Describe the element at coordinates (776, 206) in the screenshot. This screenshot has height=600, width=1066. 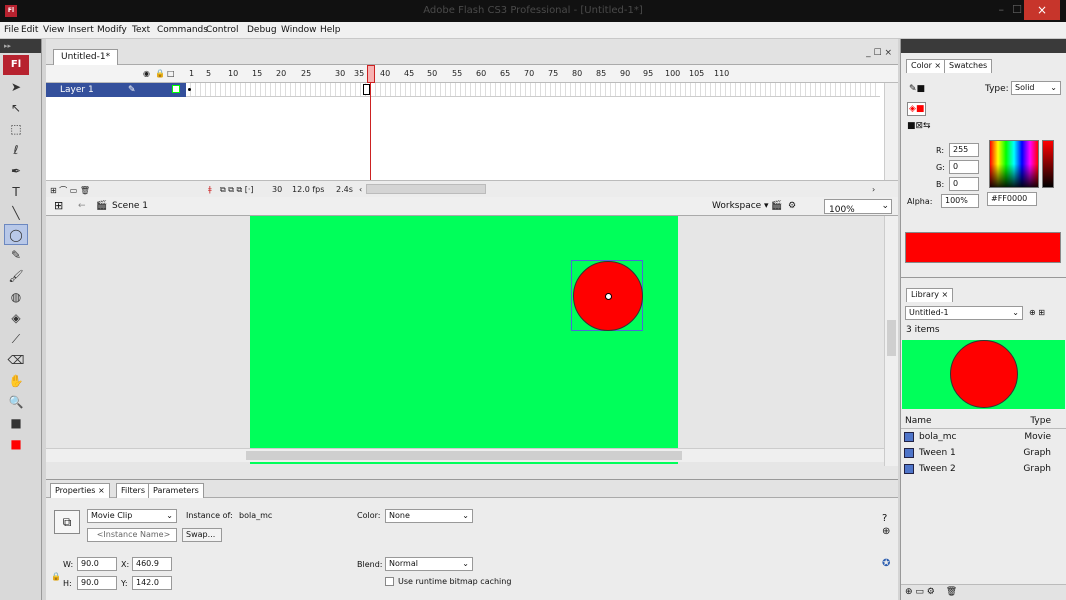
I see `edit-scene-icon: 🎬` at that location.